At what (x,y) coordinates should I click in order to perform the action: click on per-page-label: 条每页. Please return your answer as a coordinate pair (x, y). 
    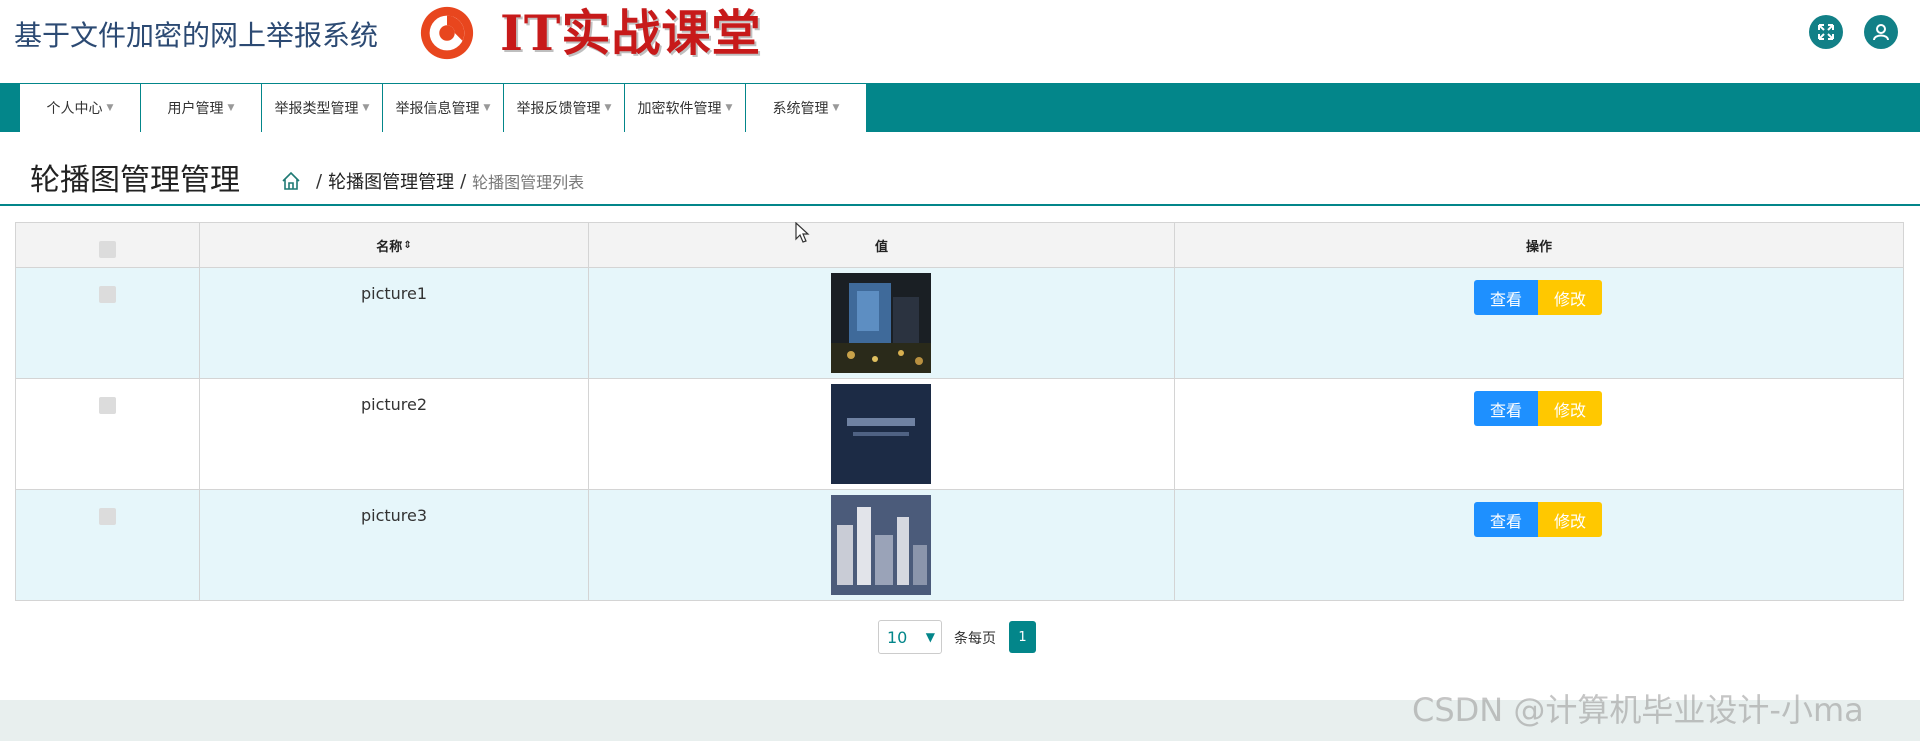
    Looking at the image, I should click on (975, 639).